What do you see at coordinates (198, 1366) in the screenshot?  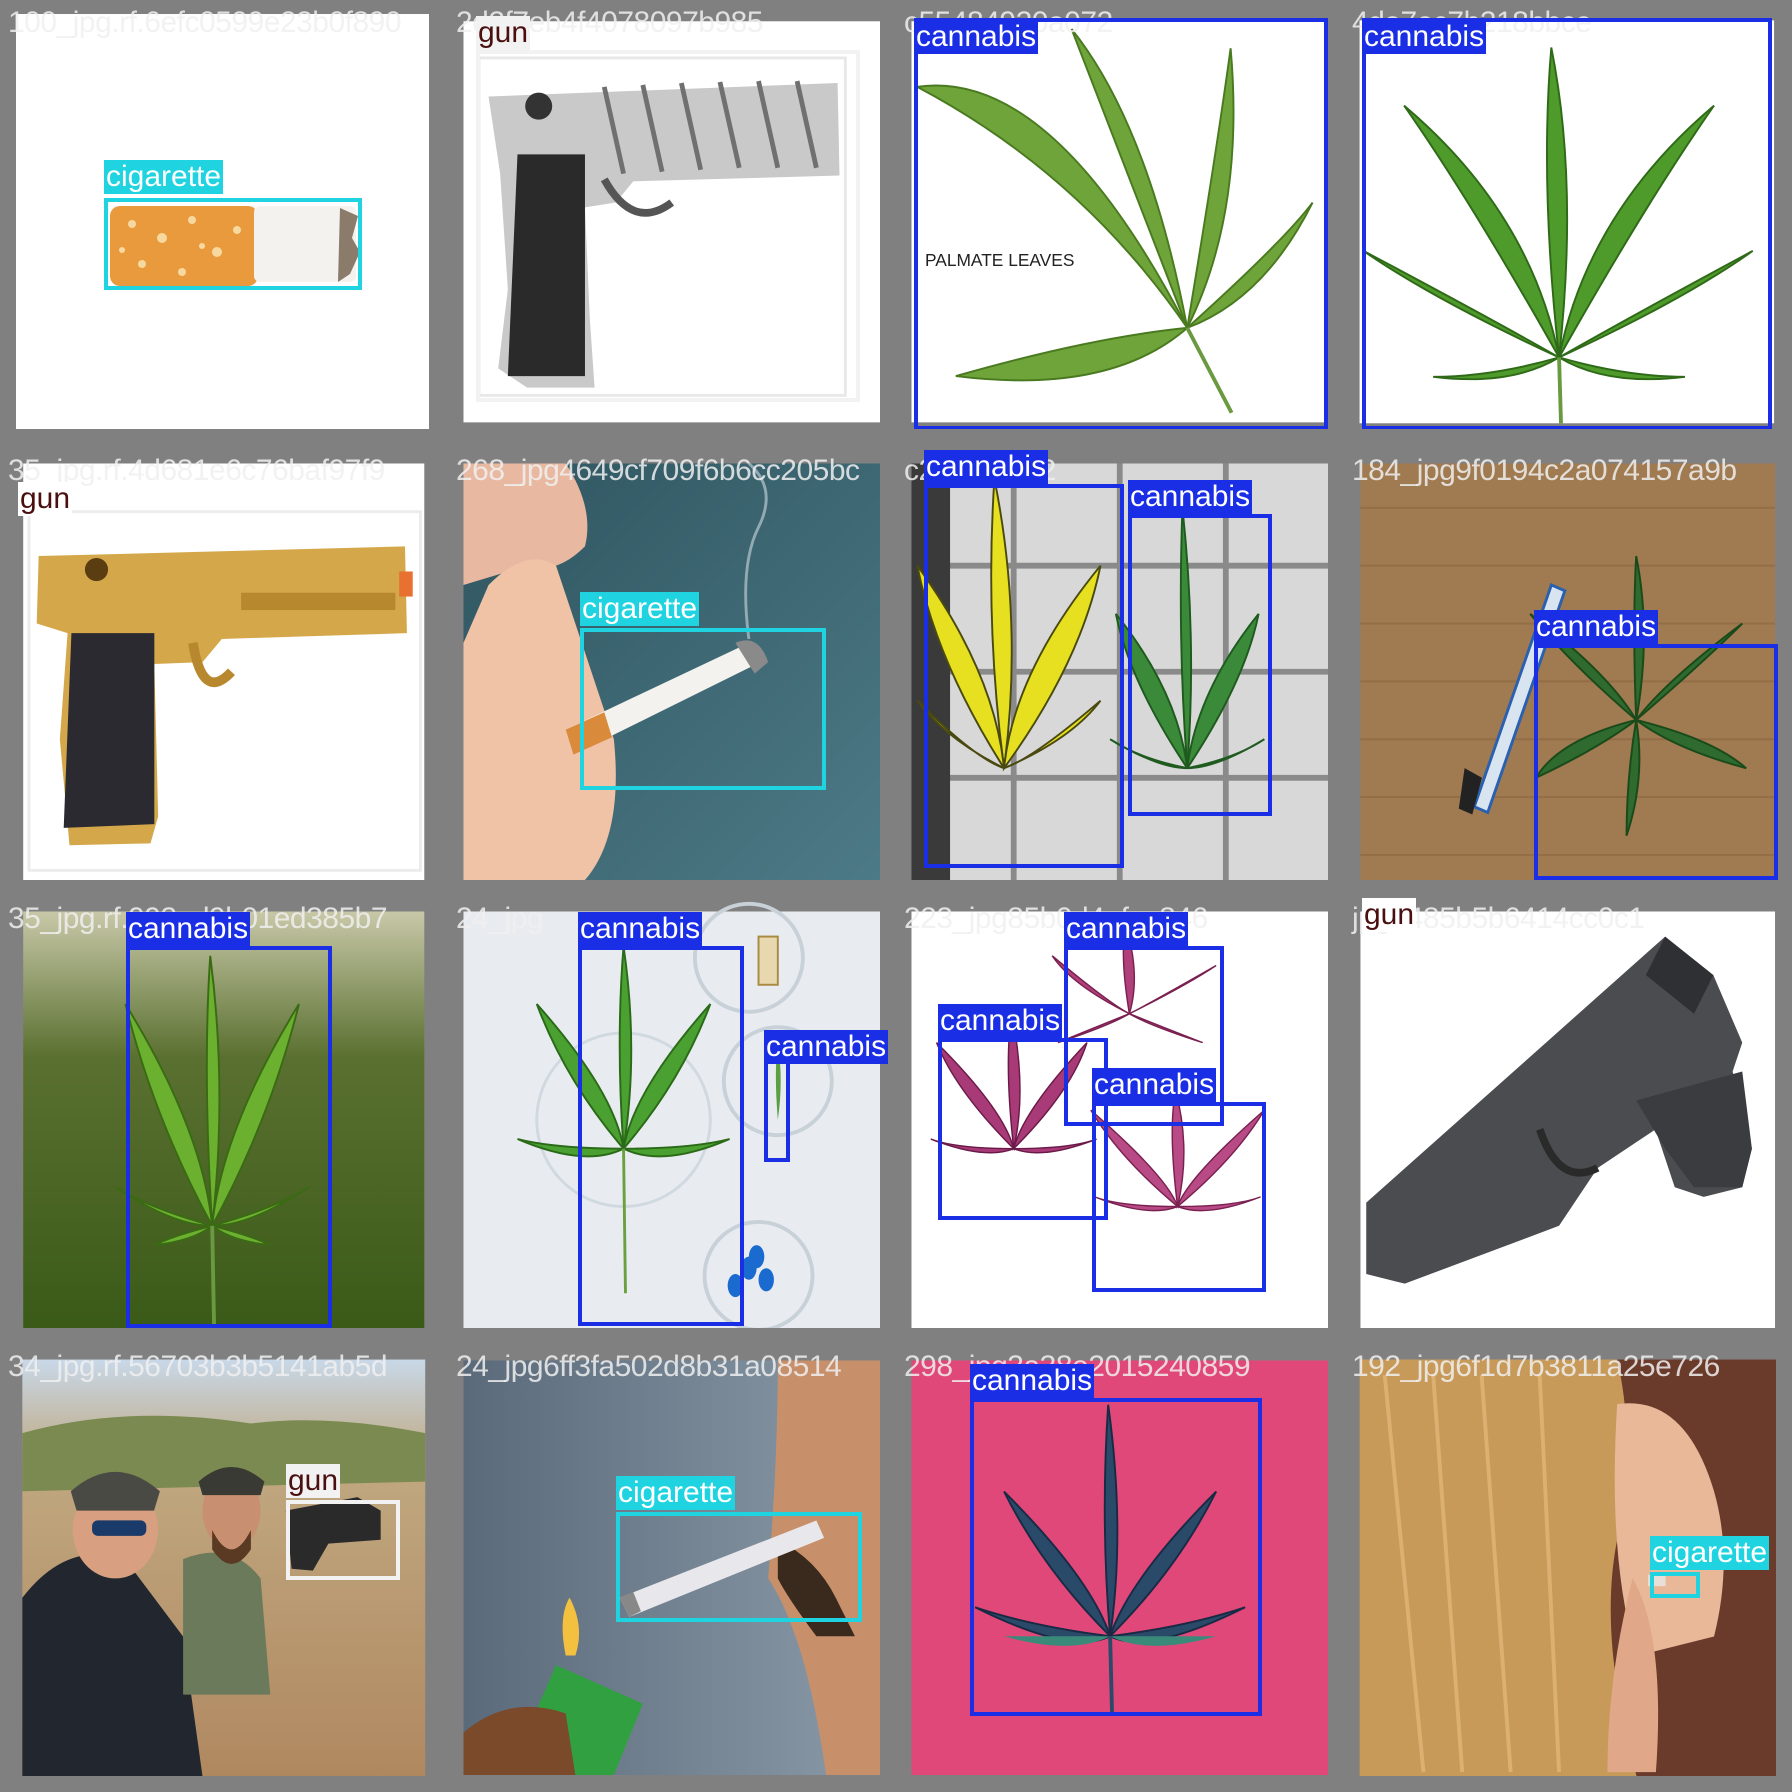 I see `tile-filename: 34_jpg.rf.56703b3b5141ab5d` at bounding box center [198, 1366].